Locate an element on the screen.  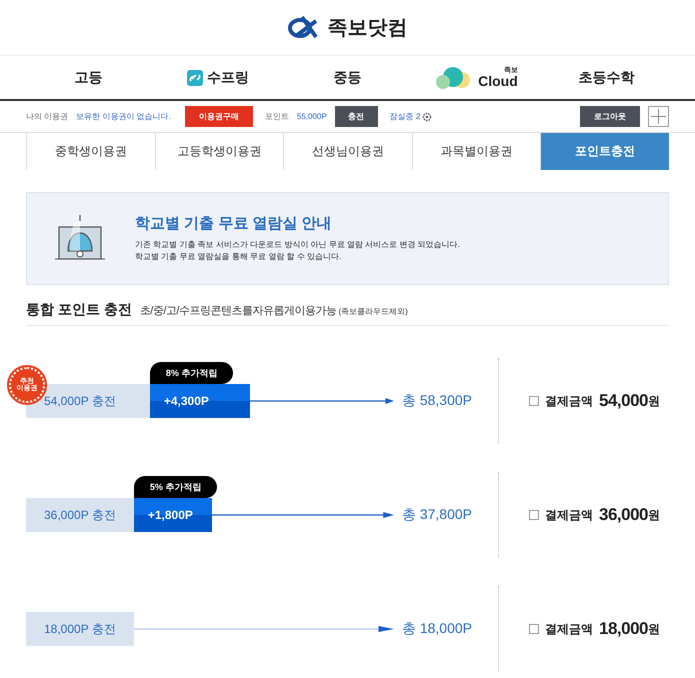
nav-link: 고등 is located at coordinates (89, 77).